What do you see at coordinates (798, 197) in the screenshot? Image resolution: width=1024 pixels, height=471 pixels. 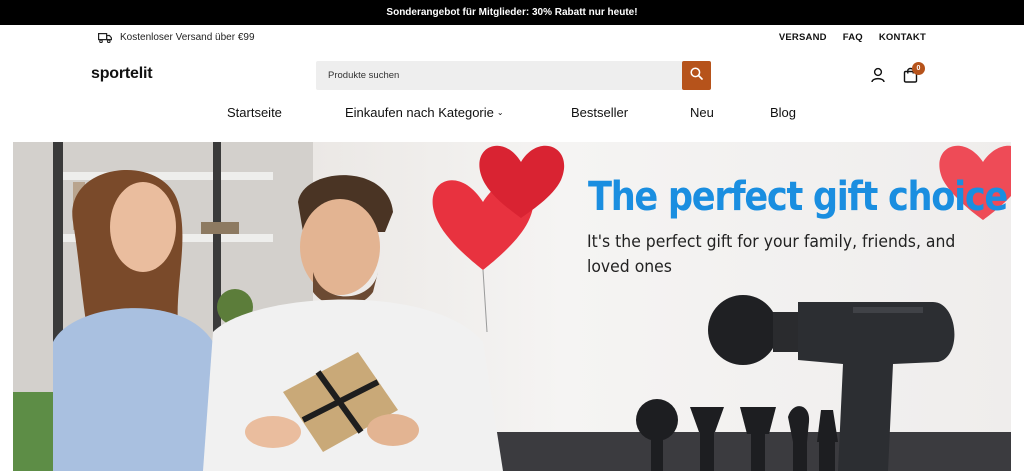 I see `hero-title: The perfect gift choice` at bounding box center [798, 197].